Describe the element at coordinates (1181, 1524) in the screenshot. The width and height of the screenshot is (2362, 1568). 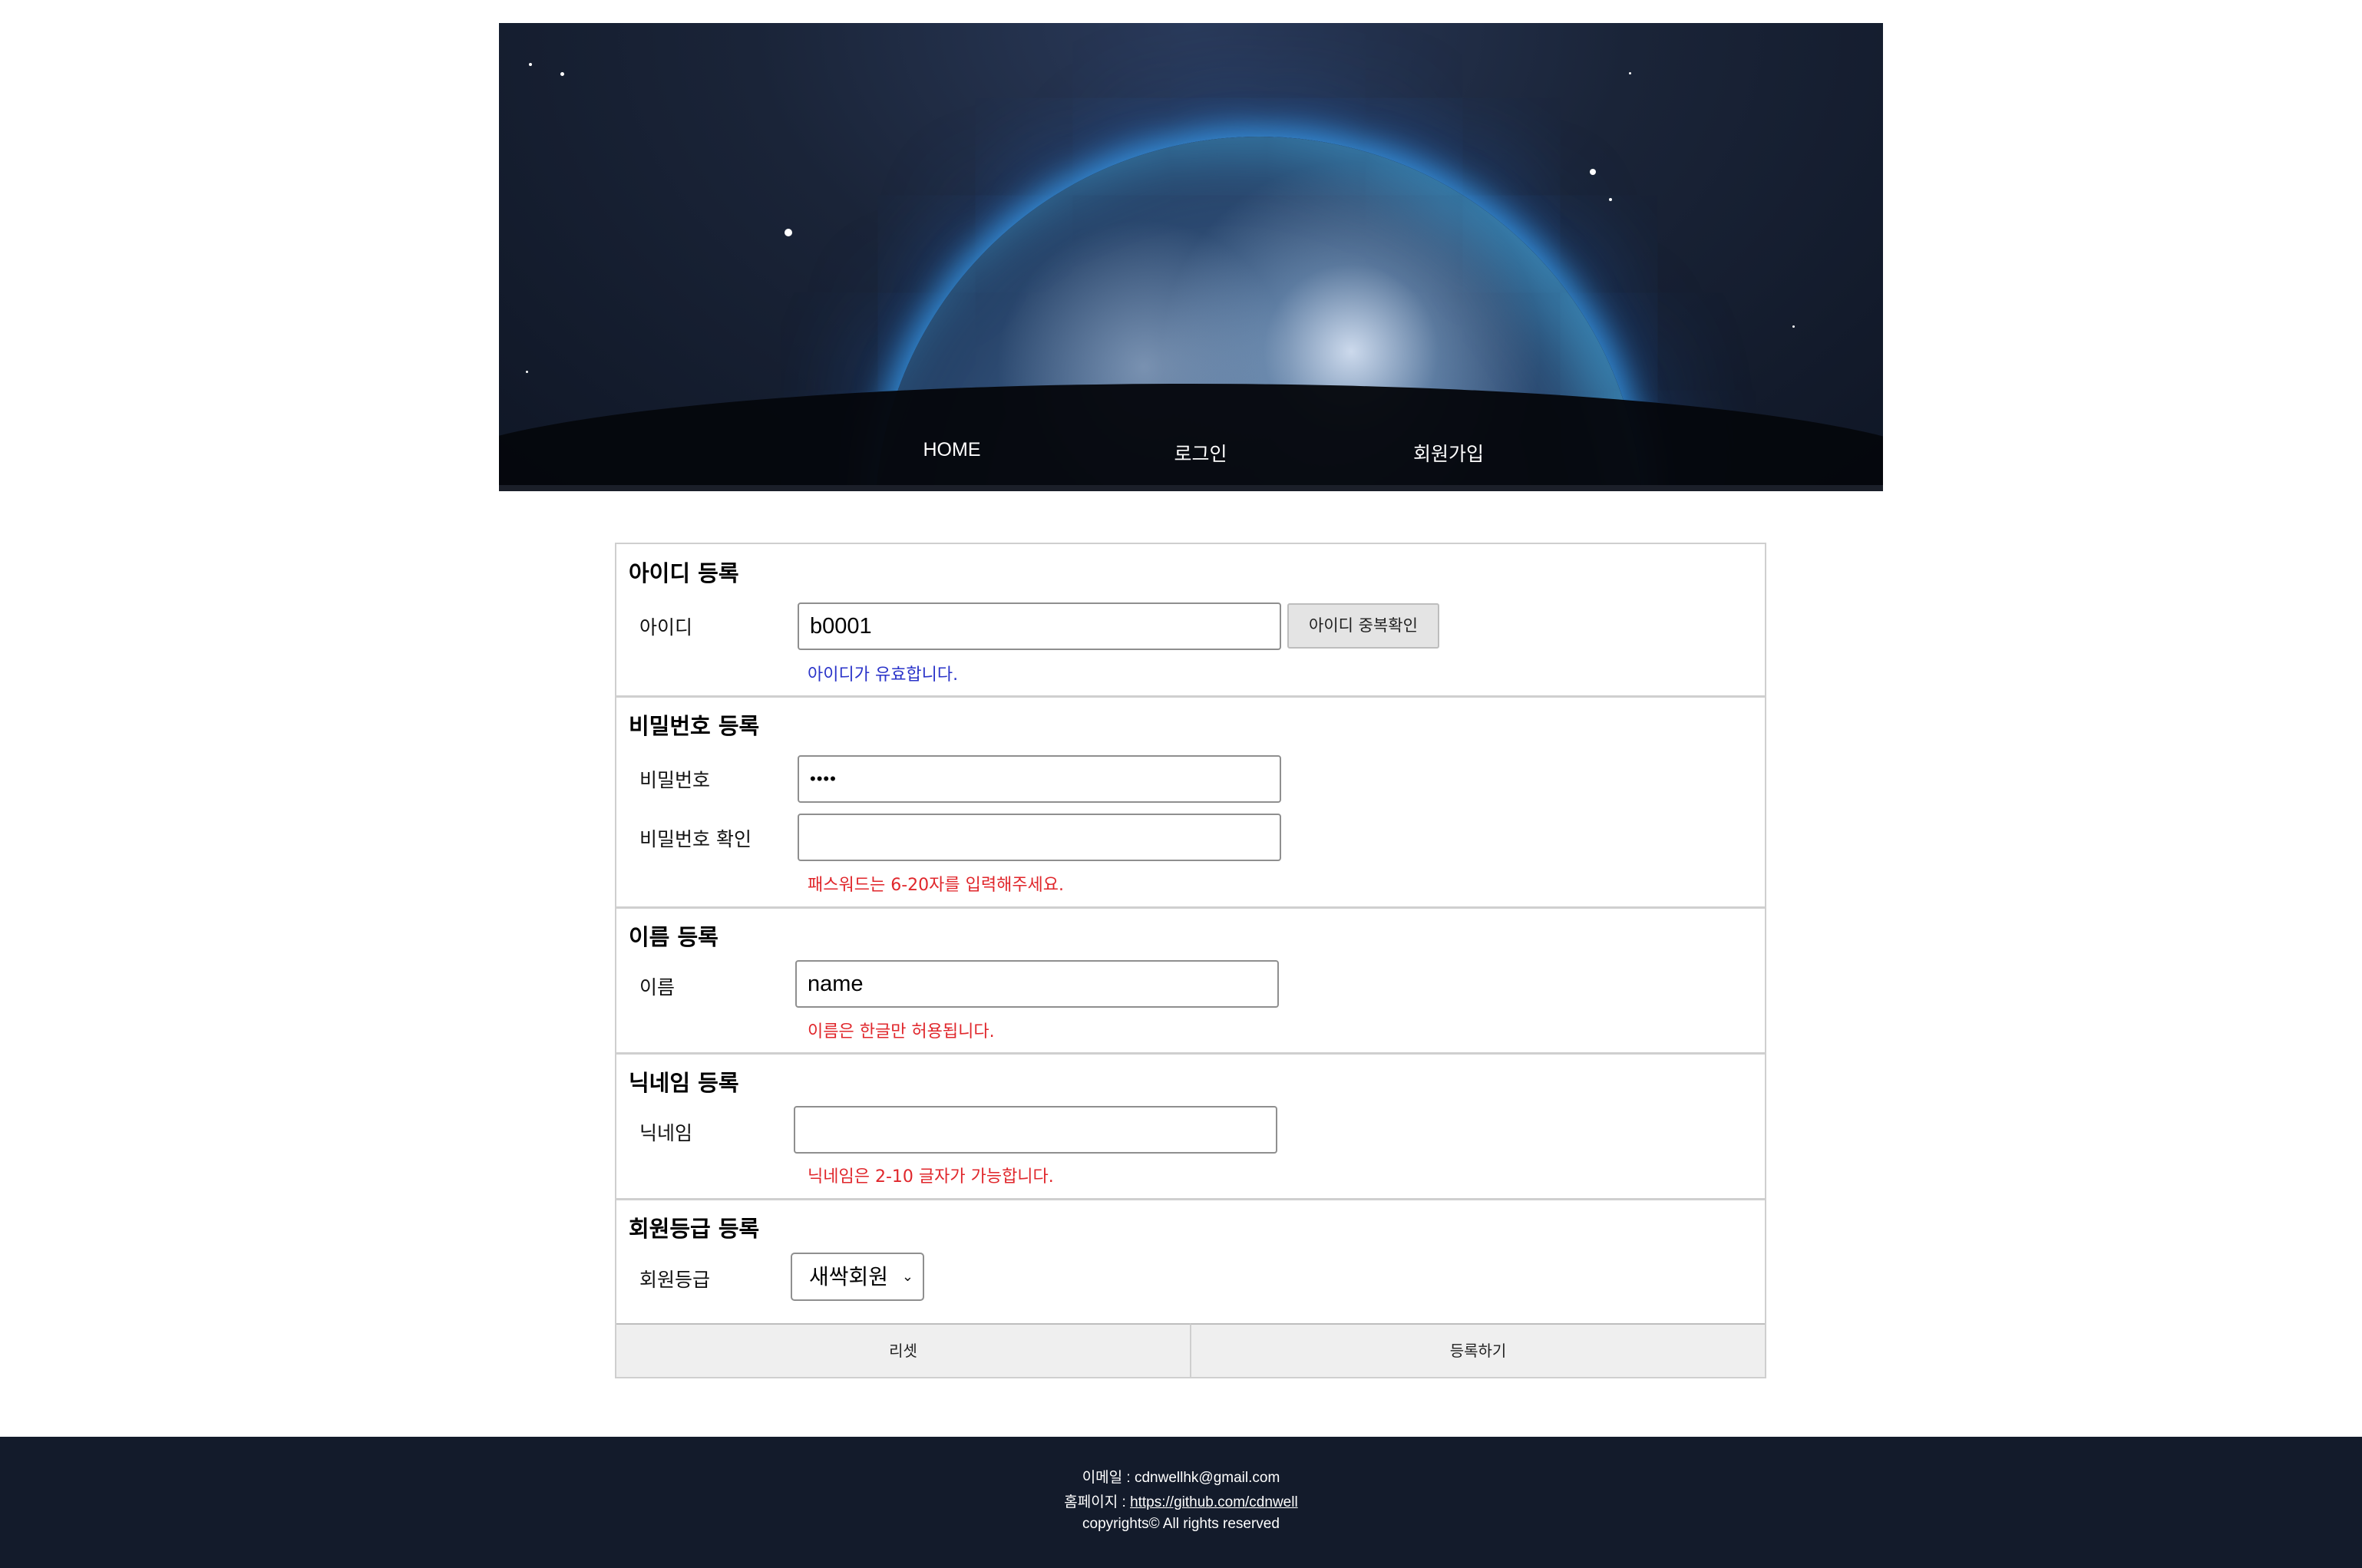
I see `footer-copyright: copyrights© All rights reserved` at that location.